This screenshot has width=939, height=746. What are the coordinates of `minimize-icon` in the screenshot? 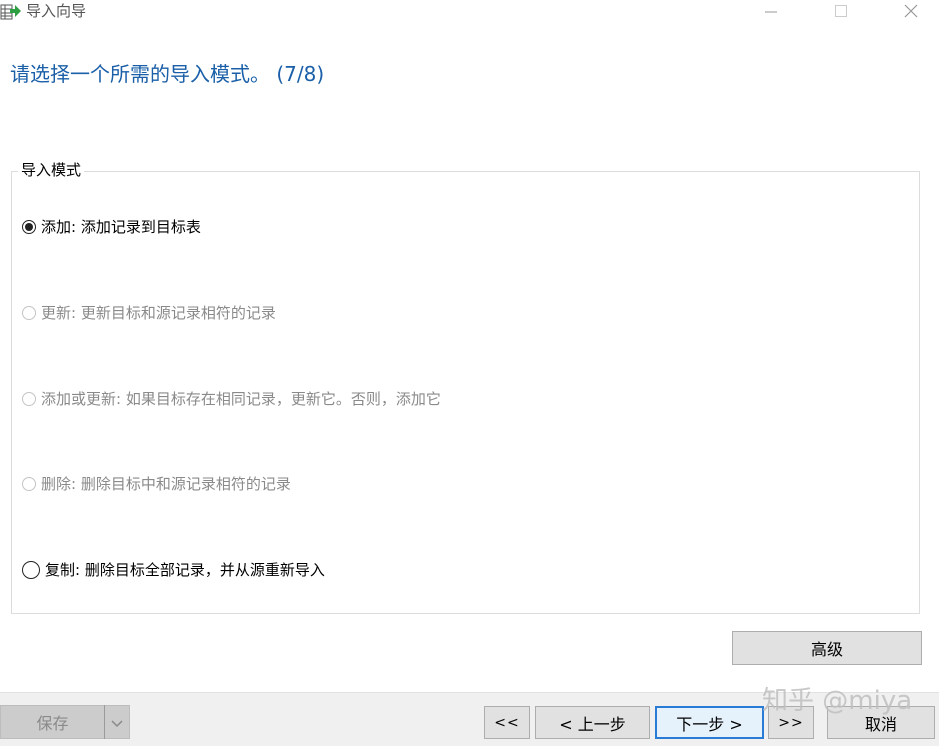 It's located at (771, 11).